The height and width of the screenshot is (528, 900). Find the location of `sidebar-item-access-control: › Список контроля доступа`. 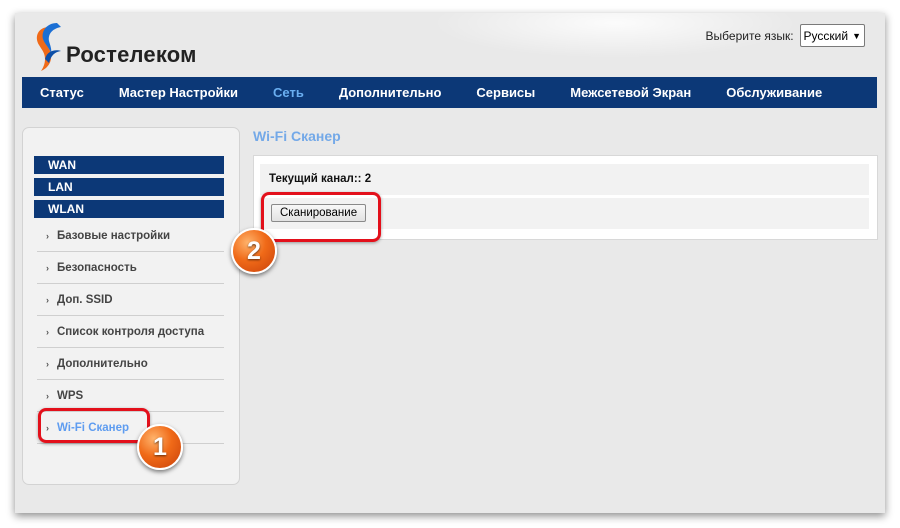

sidebar-item-access-control: › Список контроля доступа is located at coordinates (130, 332).